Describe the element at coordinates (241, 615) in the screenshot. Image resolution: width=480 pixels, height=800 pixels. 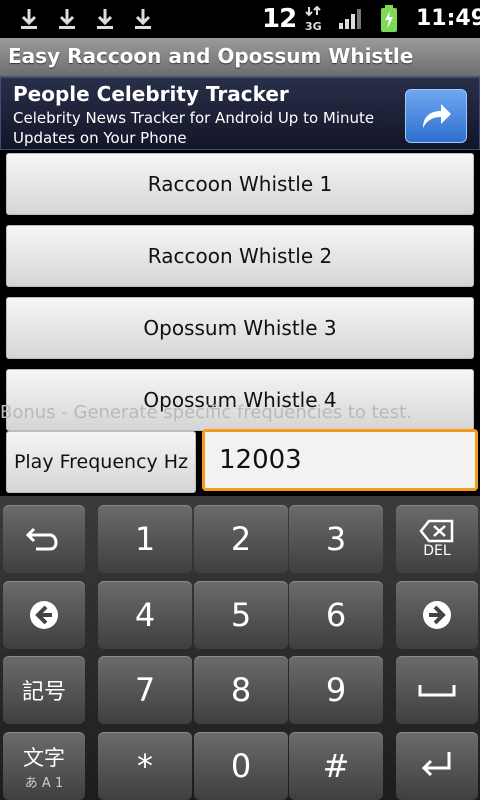
I see `key-5: 5` at that location.